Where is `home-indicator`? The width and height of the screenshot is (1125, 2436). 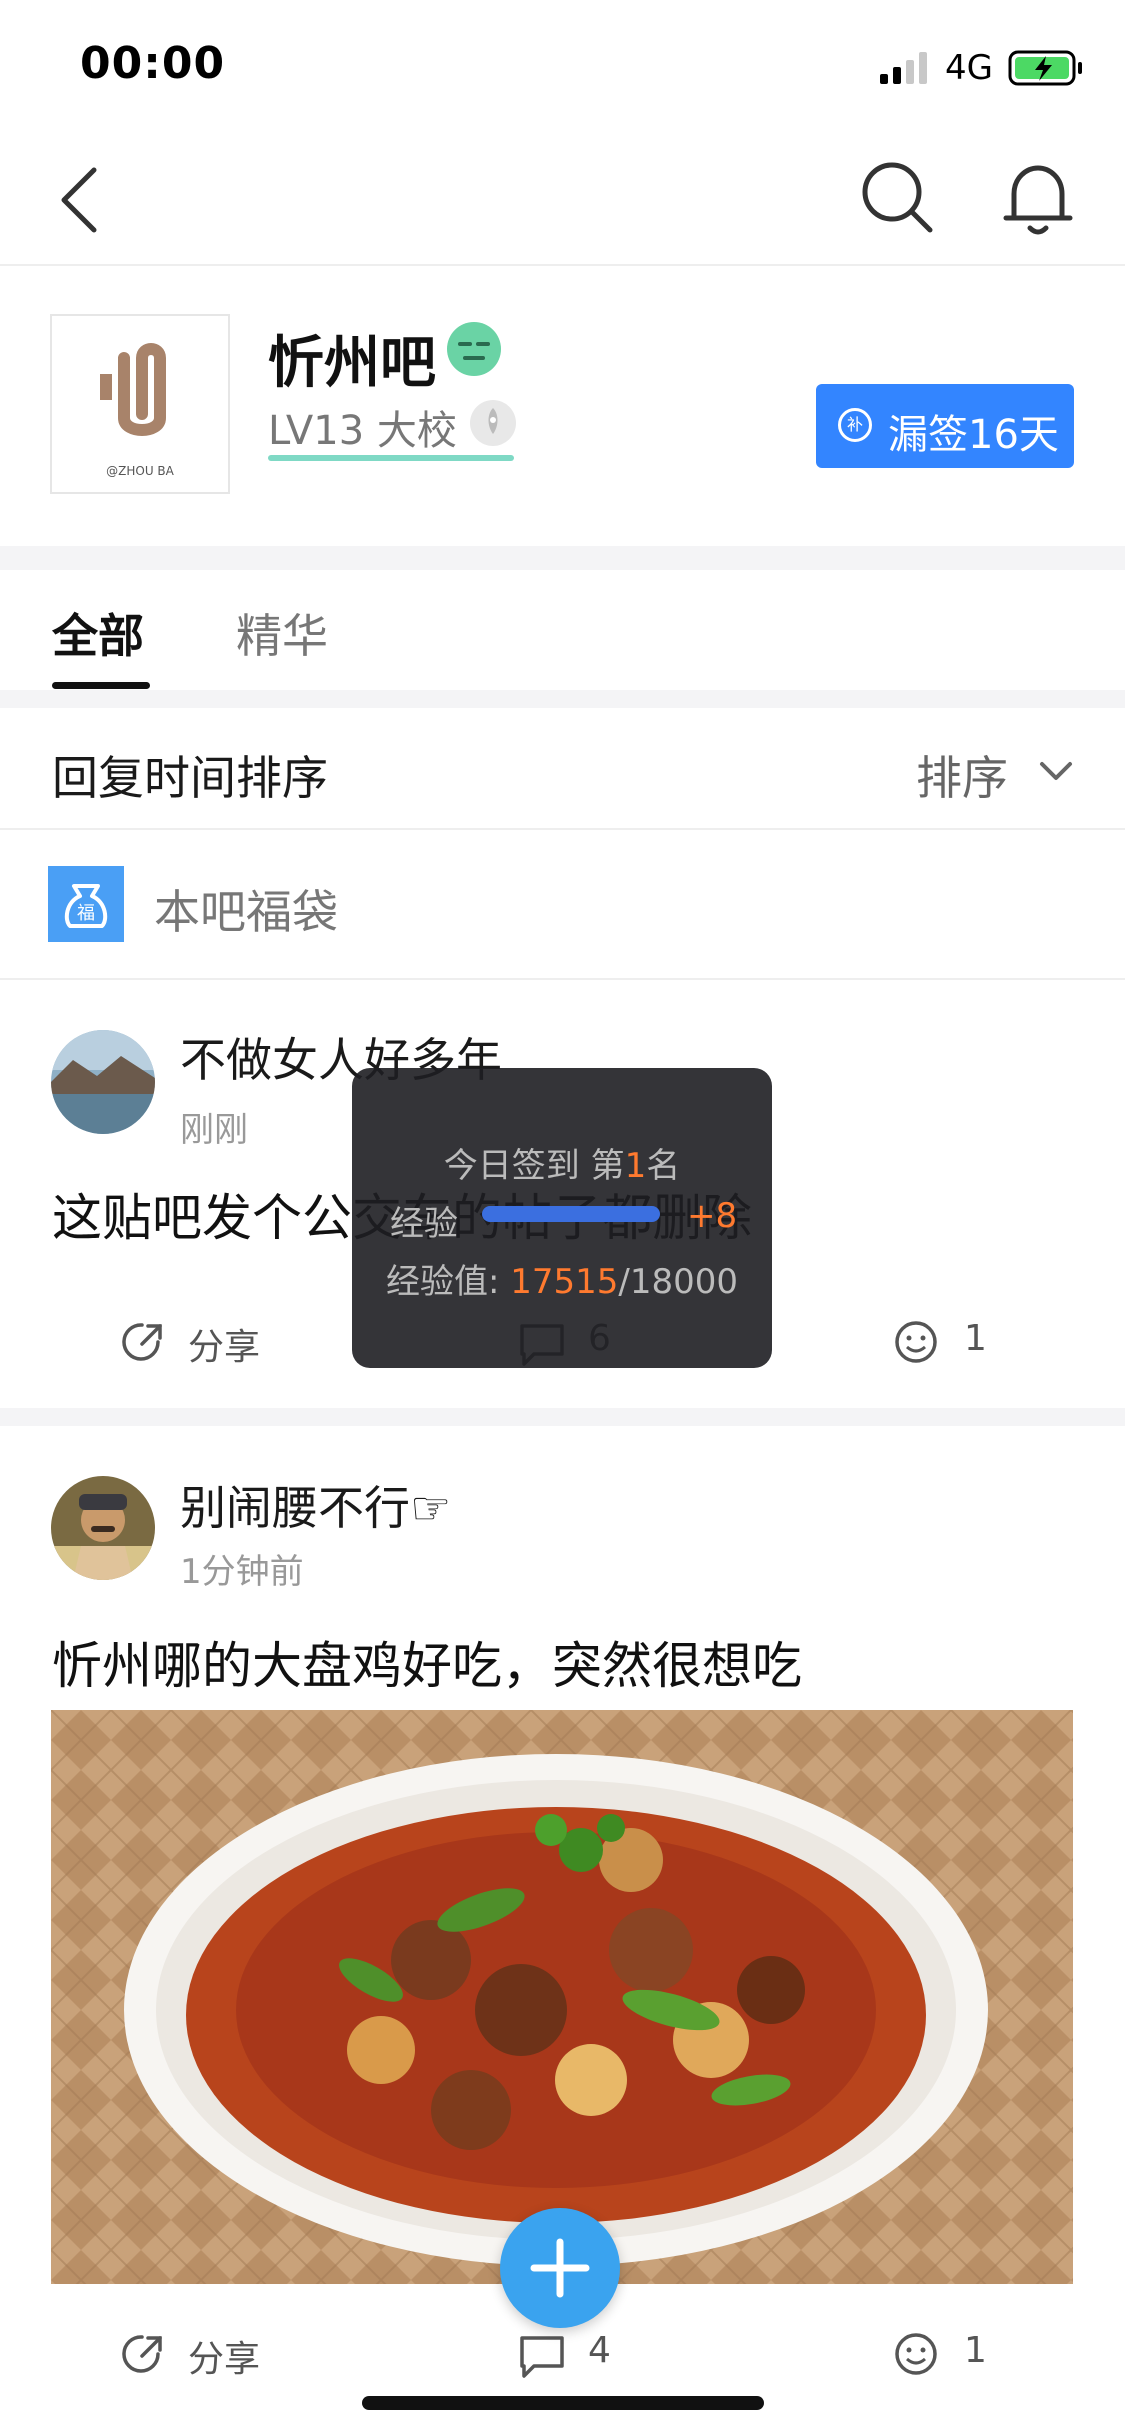
home-indicator is located at coordinates (563, 2403).